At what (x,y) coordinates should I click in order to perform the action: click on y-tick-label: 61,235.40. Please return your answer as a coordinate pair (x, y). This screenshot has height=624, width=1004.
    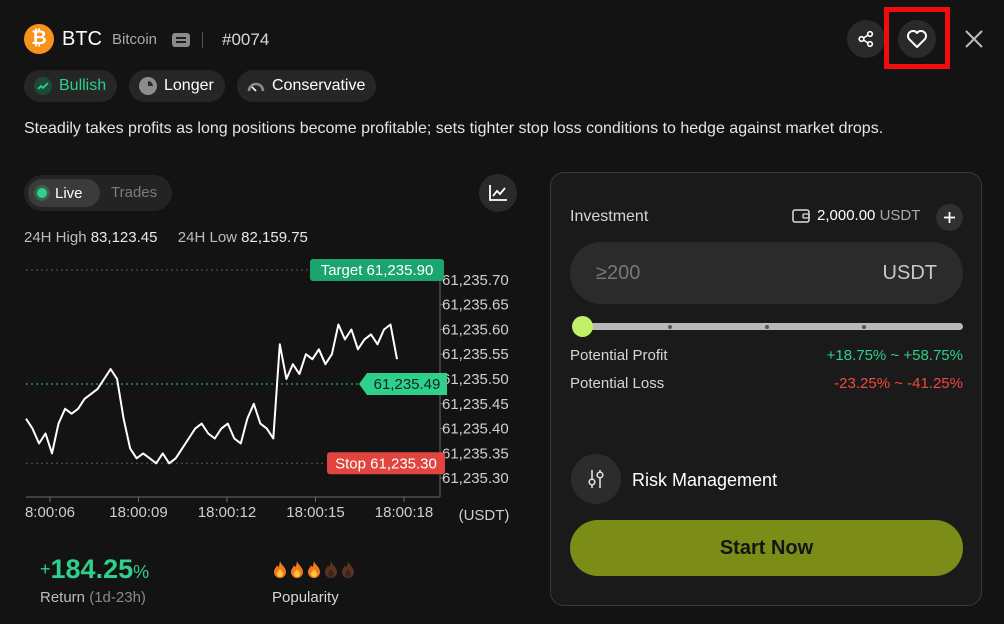
    Looking at the image, I should click on (475, 429).